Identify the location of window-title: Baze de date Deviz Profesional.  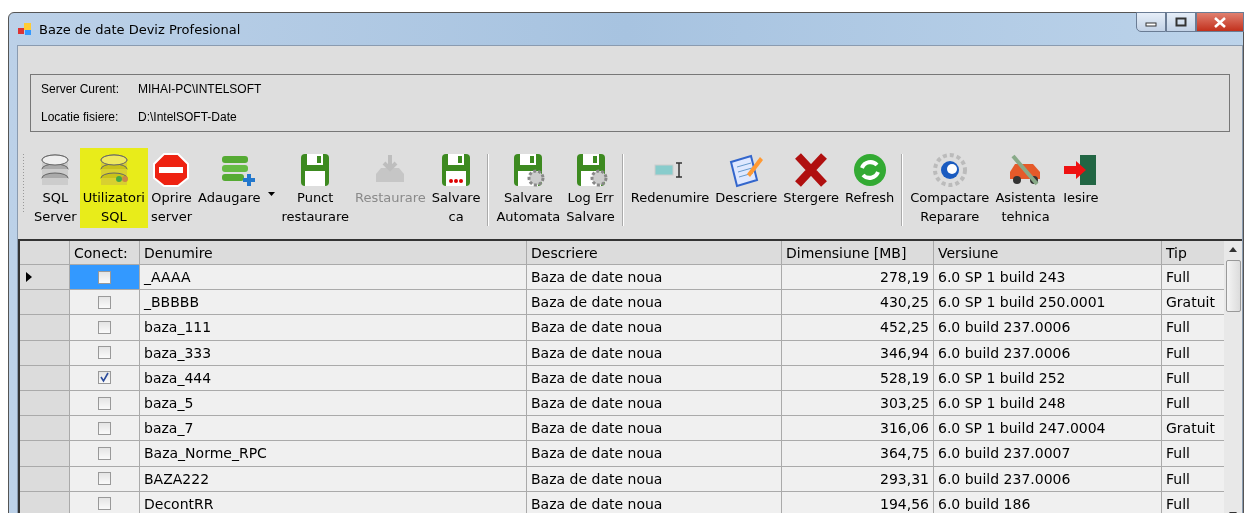
(140, 29).